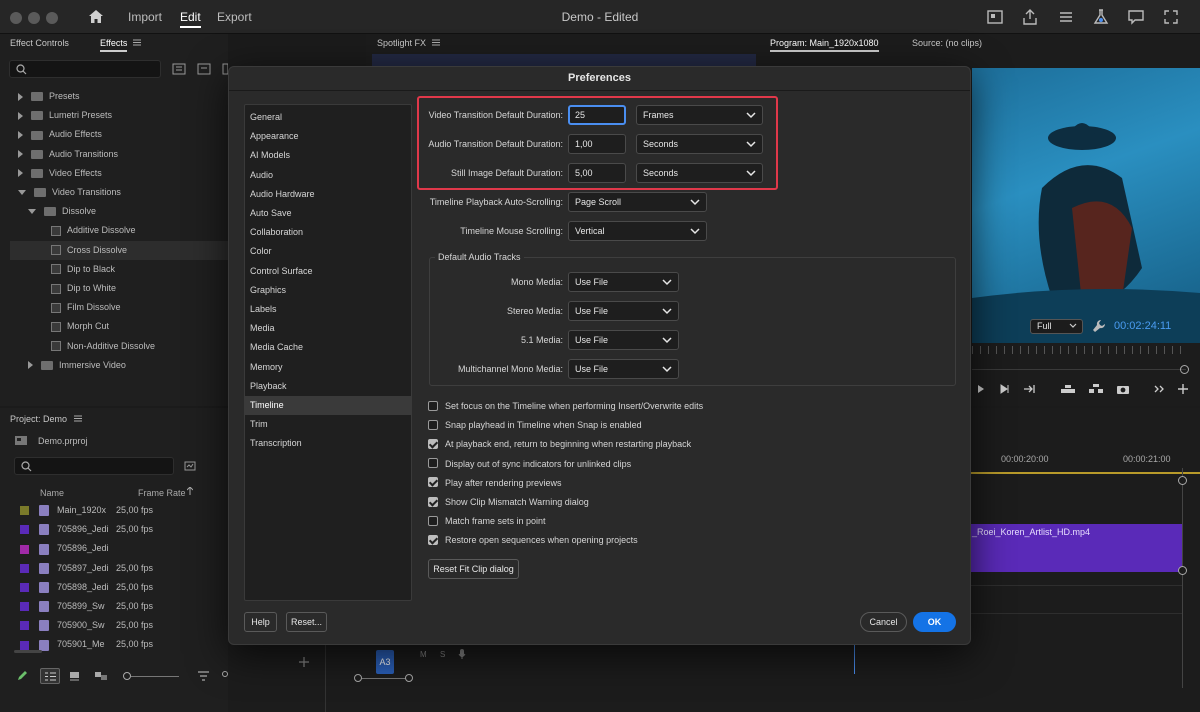  What do you see at coordinates (101, 676) in the screenshot?
I see `freeform-view-icon` at bounding box center [101, 676].